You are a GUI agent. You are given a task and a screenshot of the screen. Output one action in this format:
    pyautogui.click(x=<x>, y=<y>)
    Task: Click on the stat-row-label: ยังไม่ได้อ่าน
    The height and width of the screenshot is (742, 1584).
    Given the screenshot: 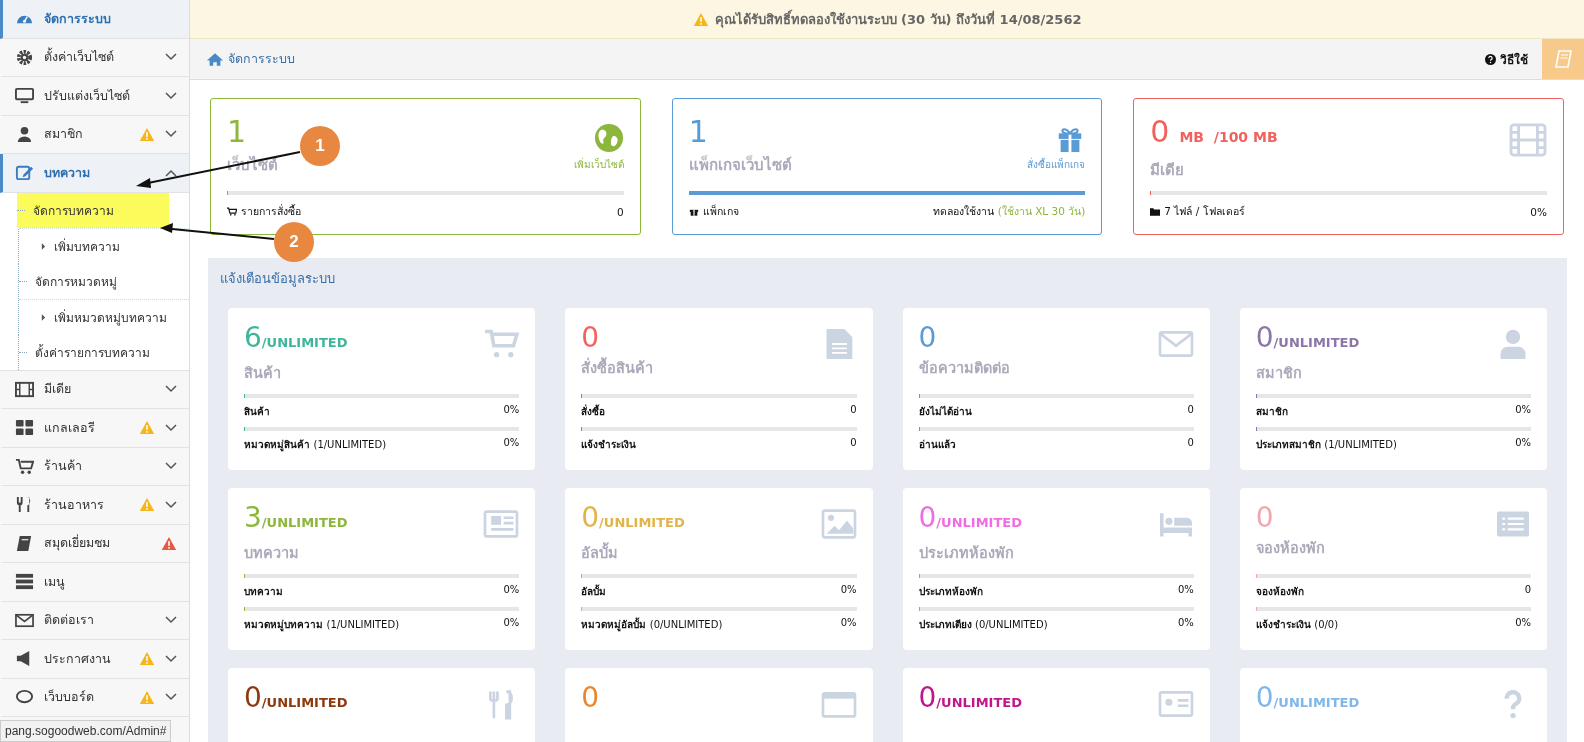 What is the action you would take?
    pyautogui.click(x=945, y=411)
    